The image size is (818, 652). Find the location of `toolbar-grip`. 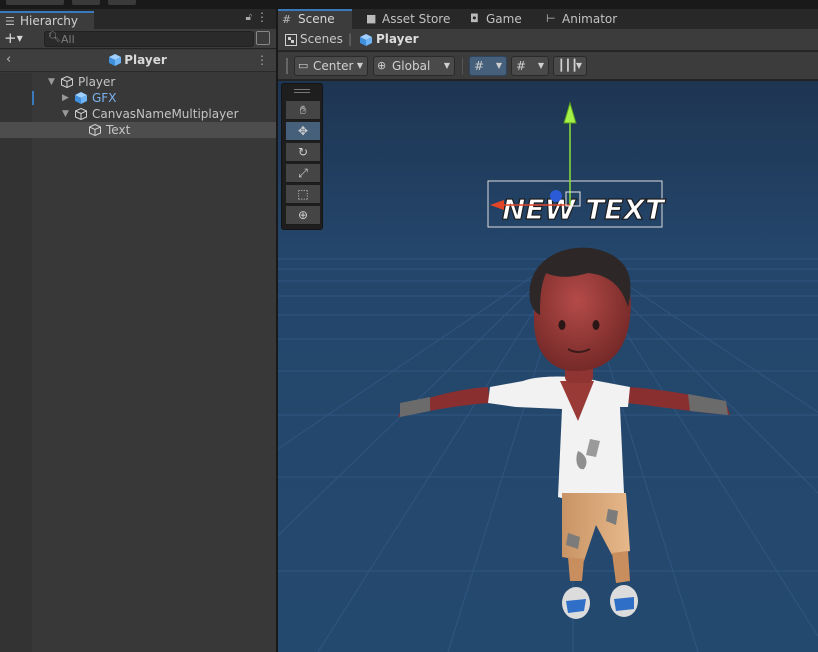

toolbar-grip is located at coordinates (287, 66).